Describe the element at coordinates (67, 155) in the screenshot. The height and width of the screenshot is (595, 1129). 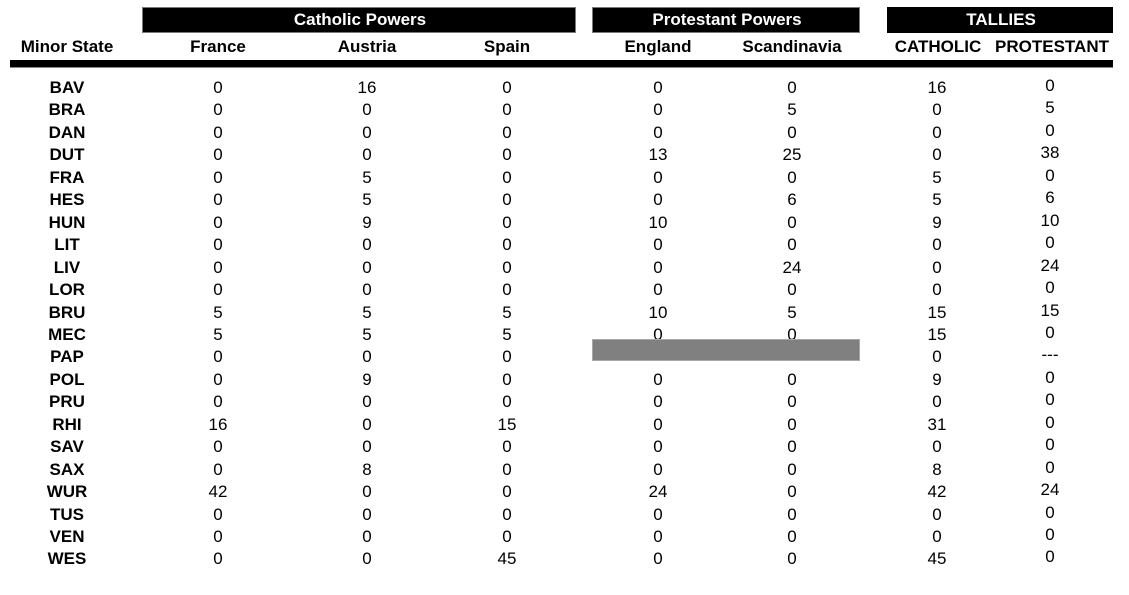
I see `state-name: DUT` at that location.